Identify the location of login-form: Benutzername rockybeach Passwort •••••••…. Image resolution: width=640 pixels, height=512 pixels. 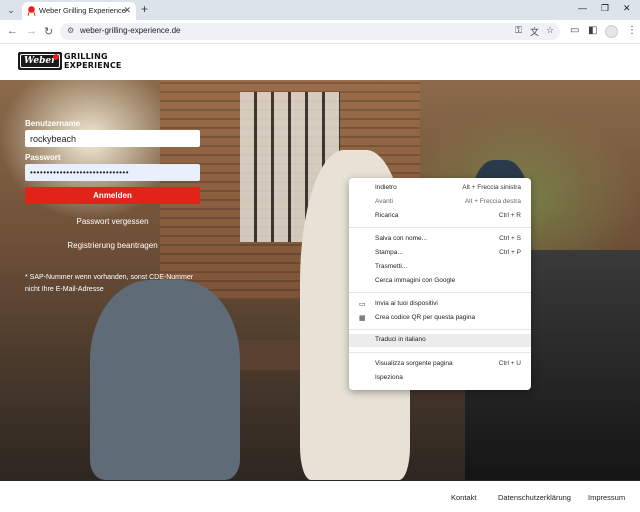
(113, 207).